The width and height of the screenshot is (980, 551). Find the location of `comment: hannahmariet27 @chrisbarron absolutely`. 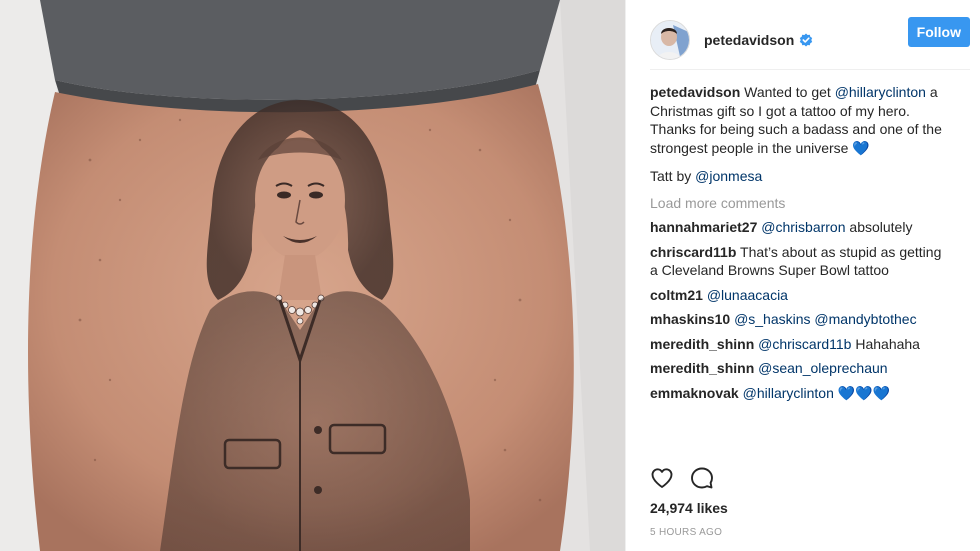

comment: hannahmariet27 @chrisbarron absolutely is located at coordinates (800, 227).